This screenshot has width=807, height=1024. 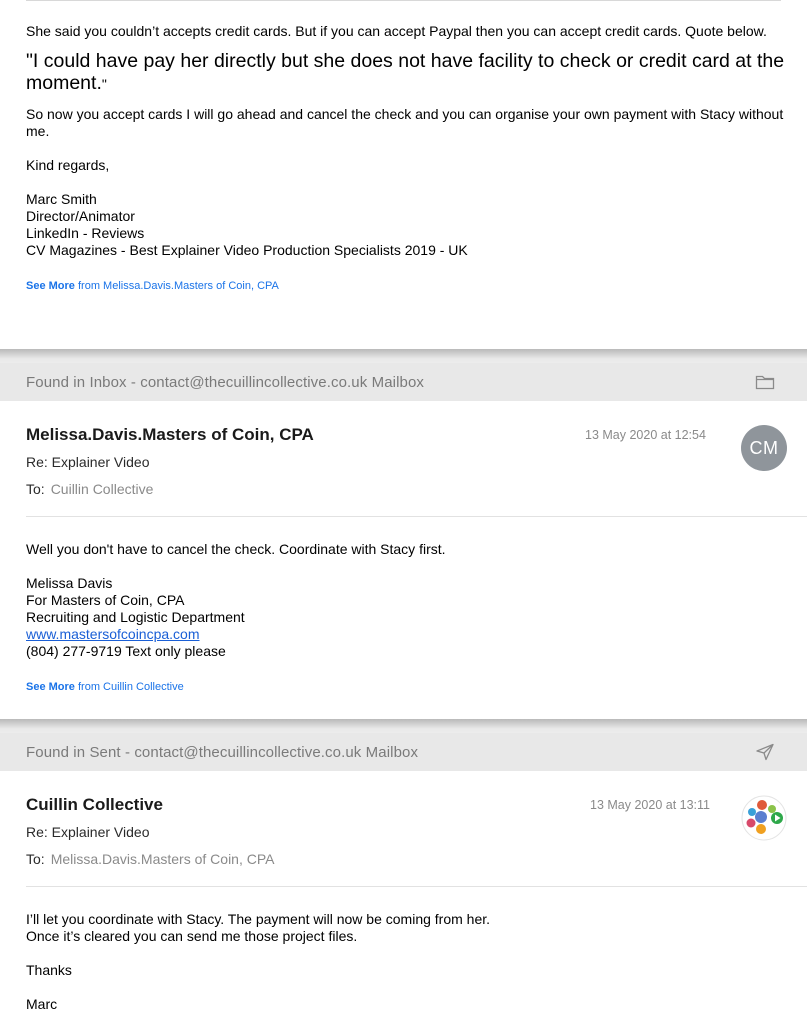 I want to click on to-line: To: Melissa.Davis.Masters of Coin, CPA, so click(x=150, y=859).